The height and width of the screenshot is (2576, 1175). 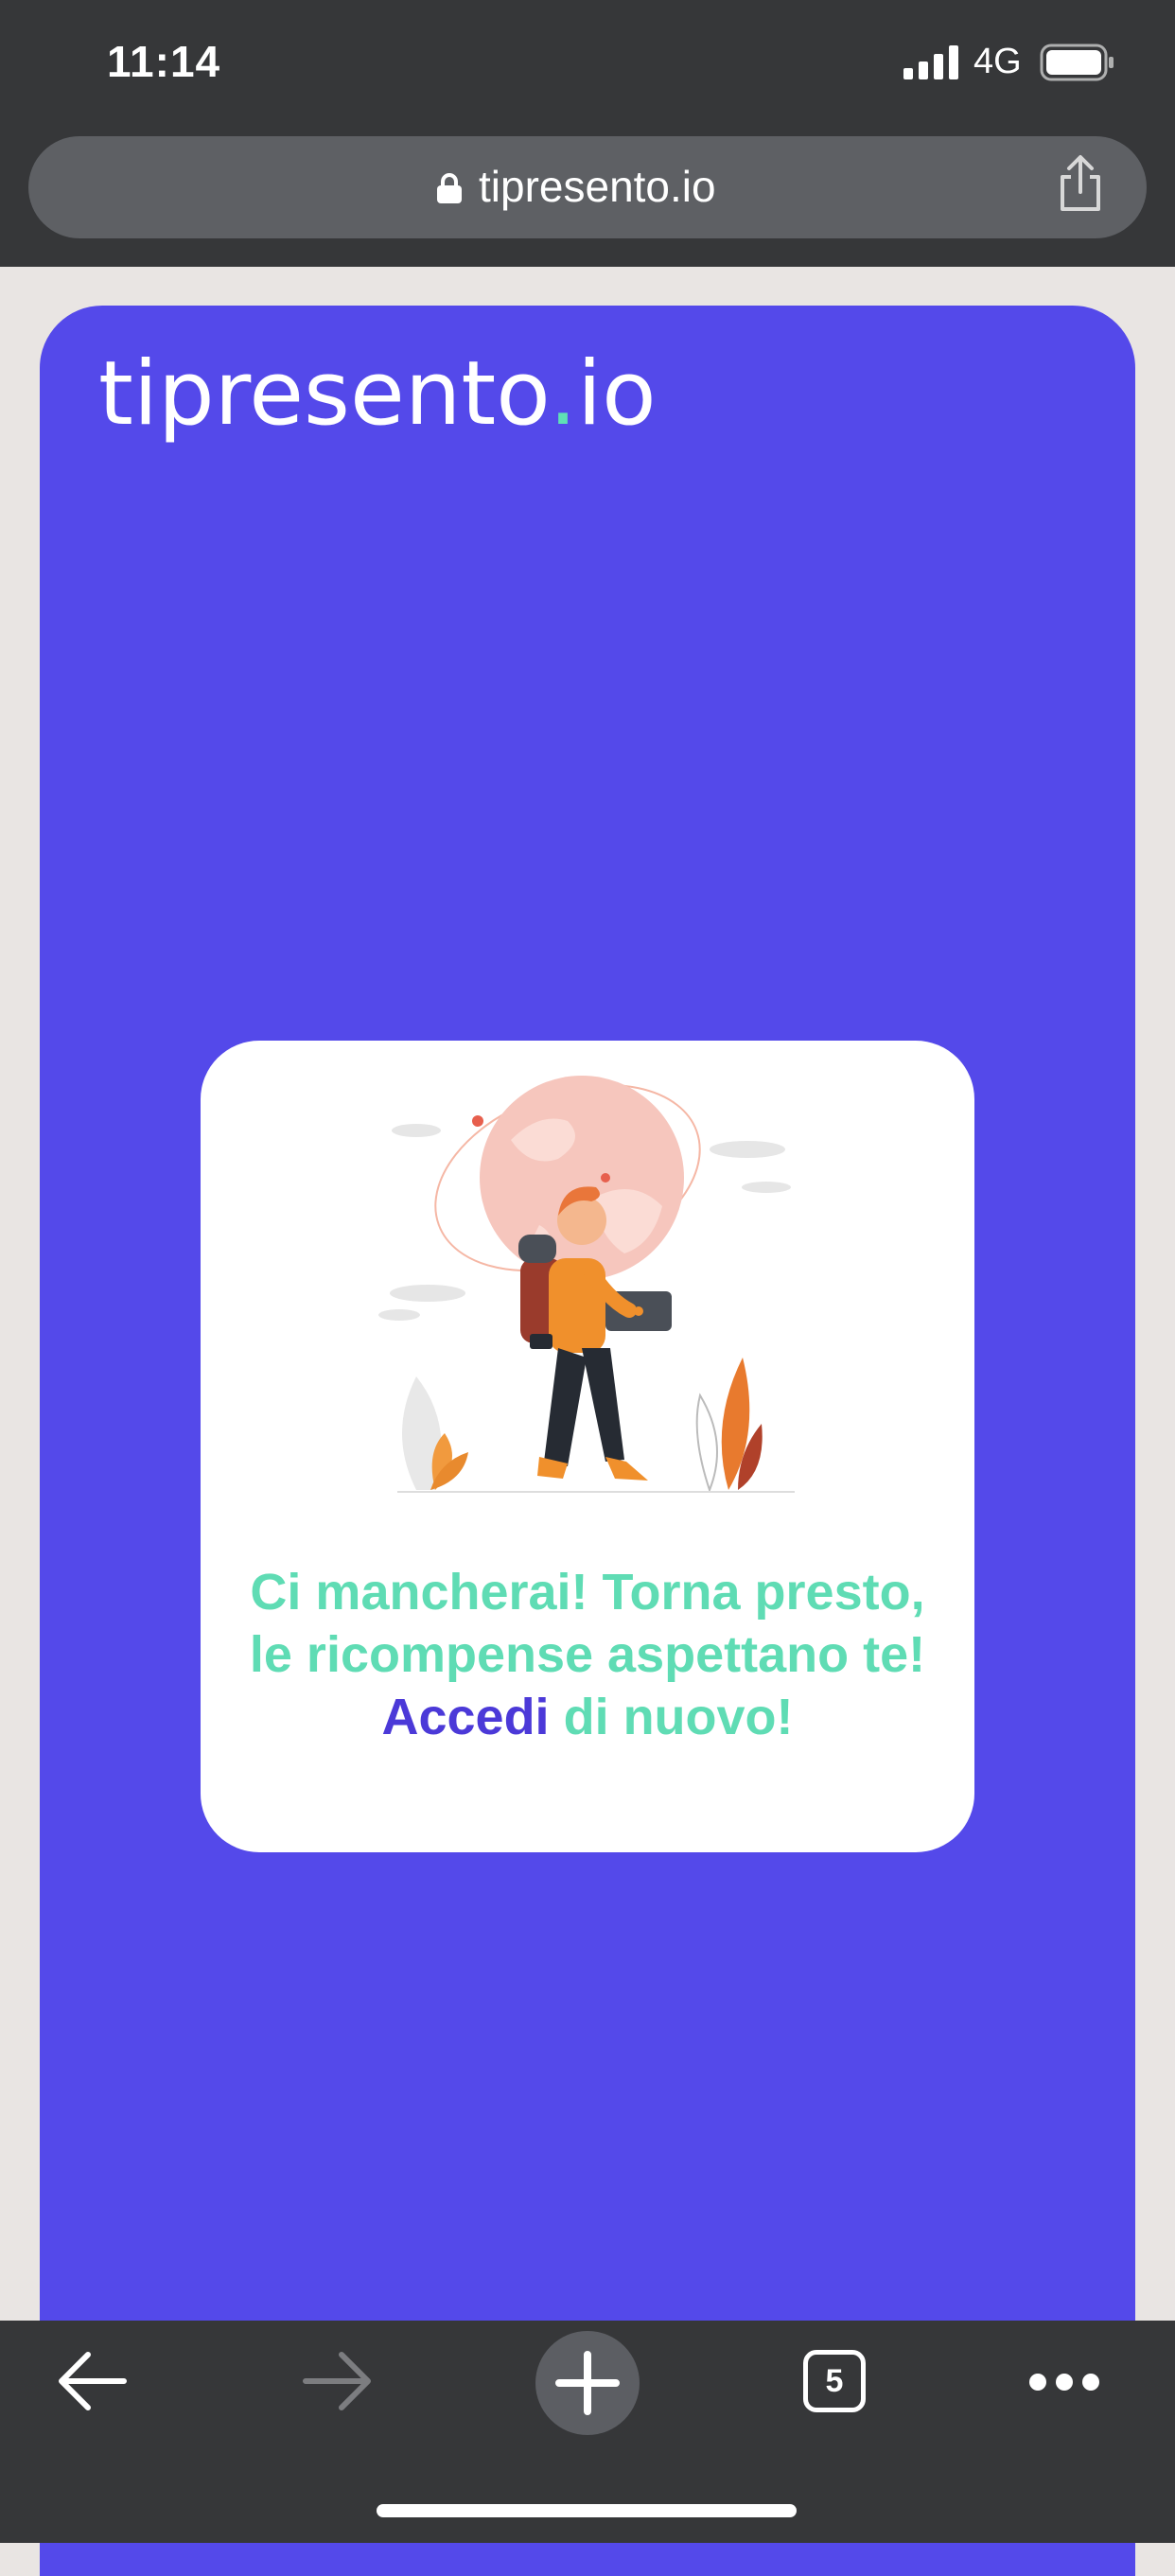 I want to click on tabs-count-button: 5, so click(x=834, y=2381).